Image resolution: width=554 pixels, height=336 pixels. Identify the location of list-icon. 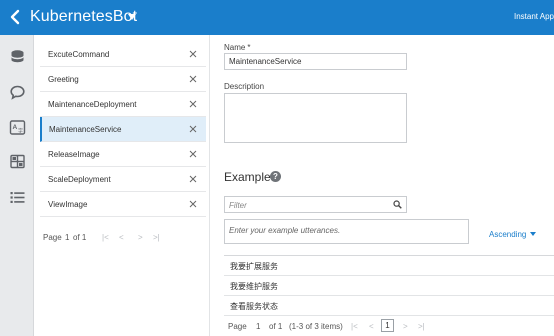
(17, 197).